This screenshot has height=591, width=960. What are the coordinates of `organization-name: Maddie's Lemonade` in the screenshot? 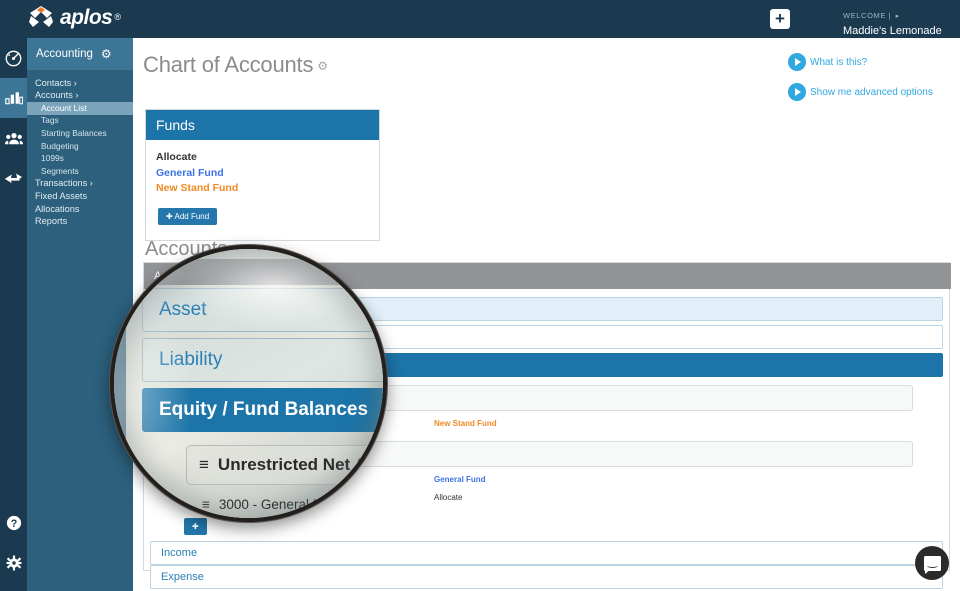 It's located at (892, 31).